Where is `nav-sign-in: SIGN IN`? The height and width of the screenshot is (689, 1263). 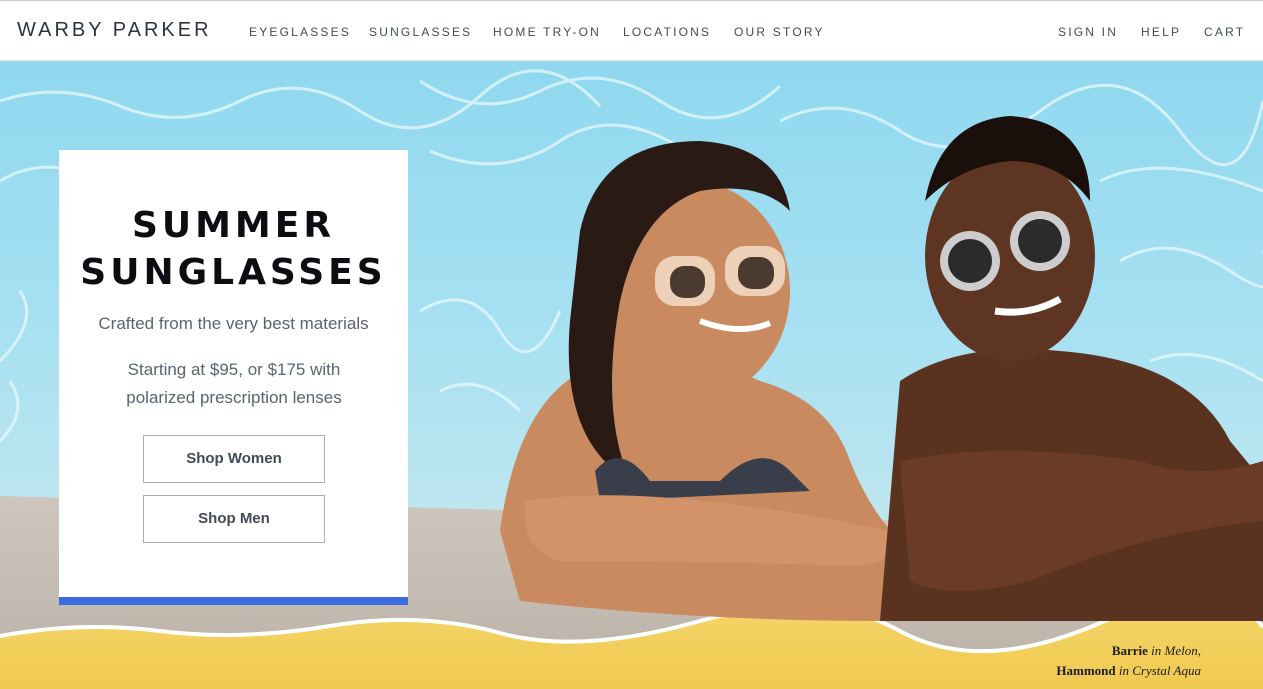
nav-sign-in: SIGN IN is located at coordinates (1088, 32).